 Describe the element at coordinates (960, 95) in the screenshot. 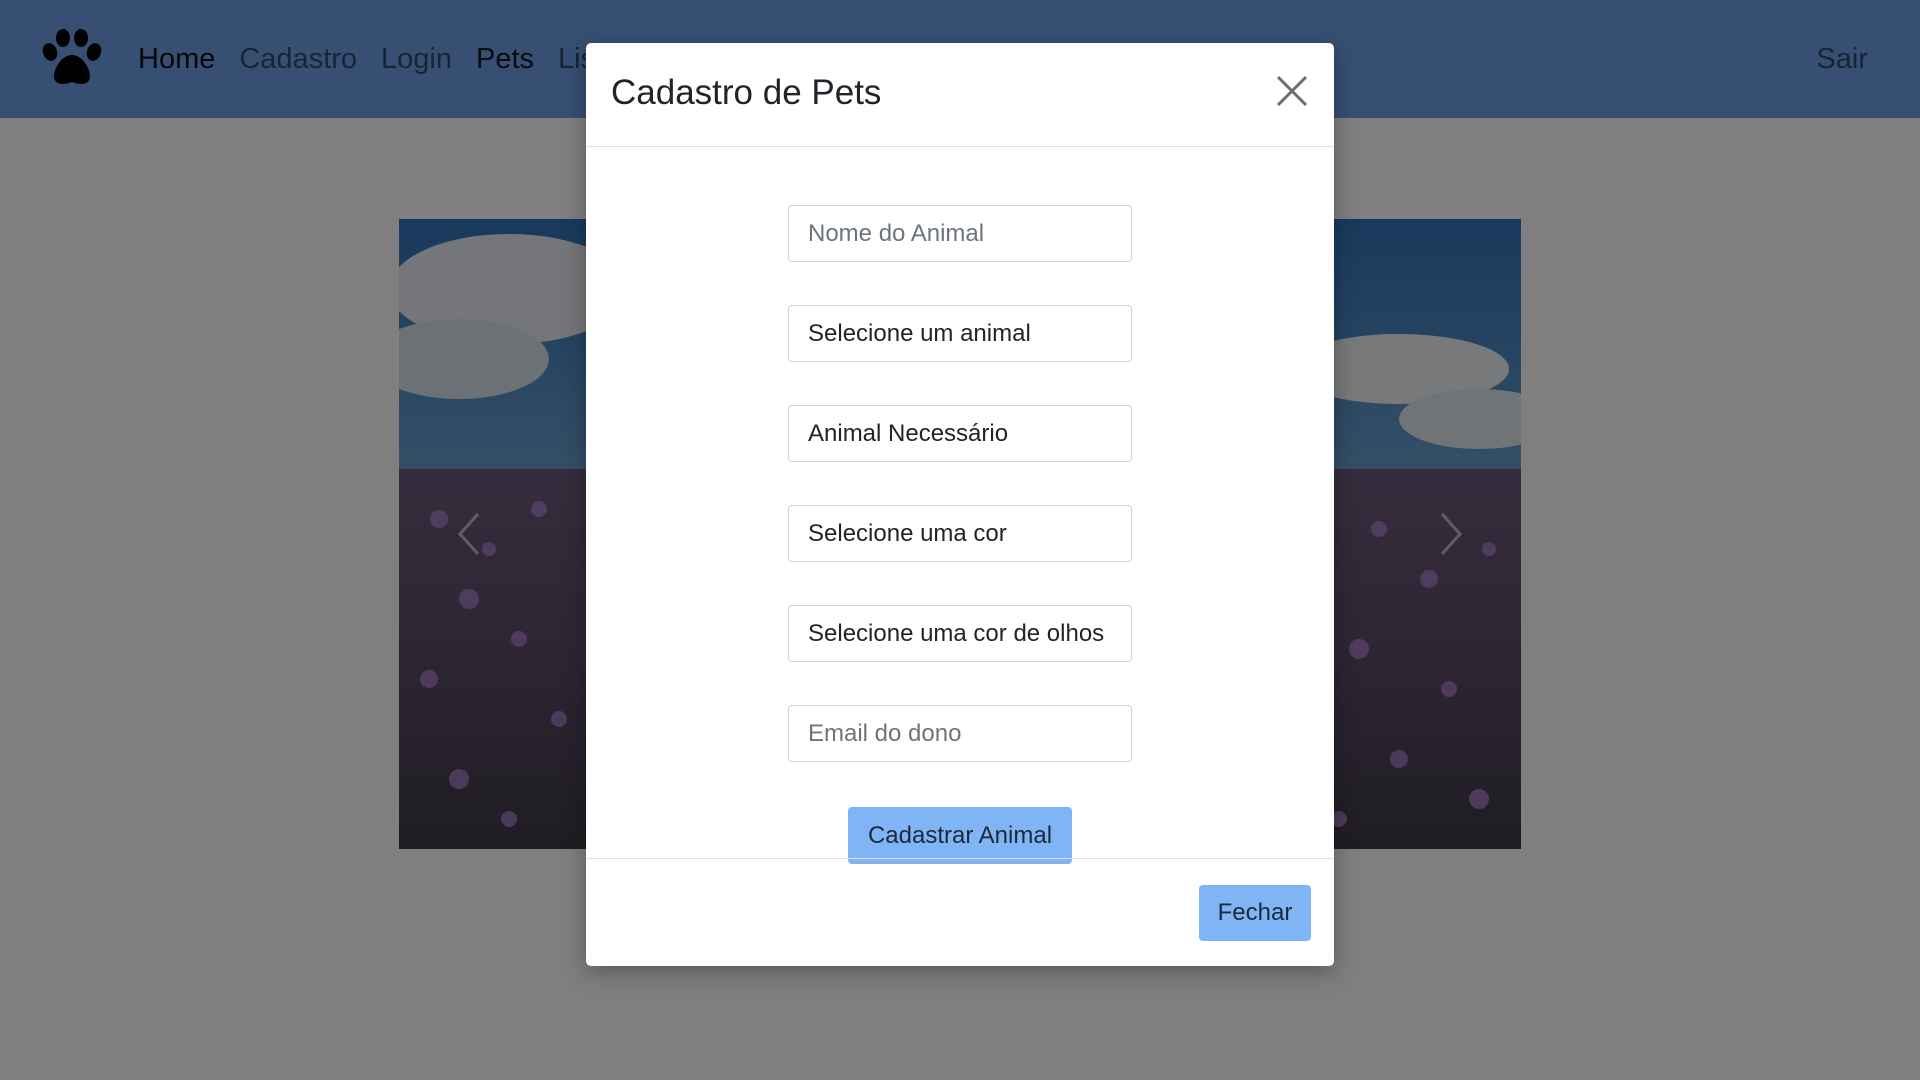

I see `modal-header: Cadastro de Pets` at that location.